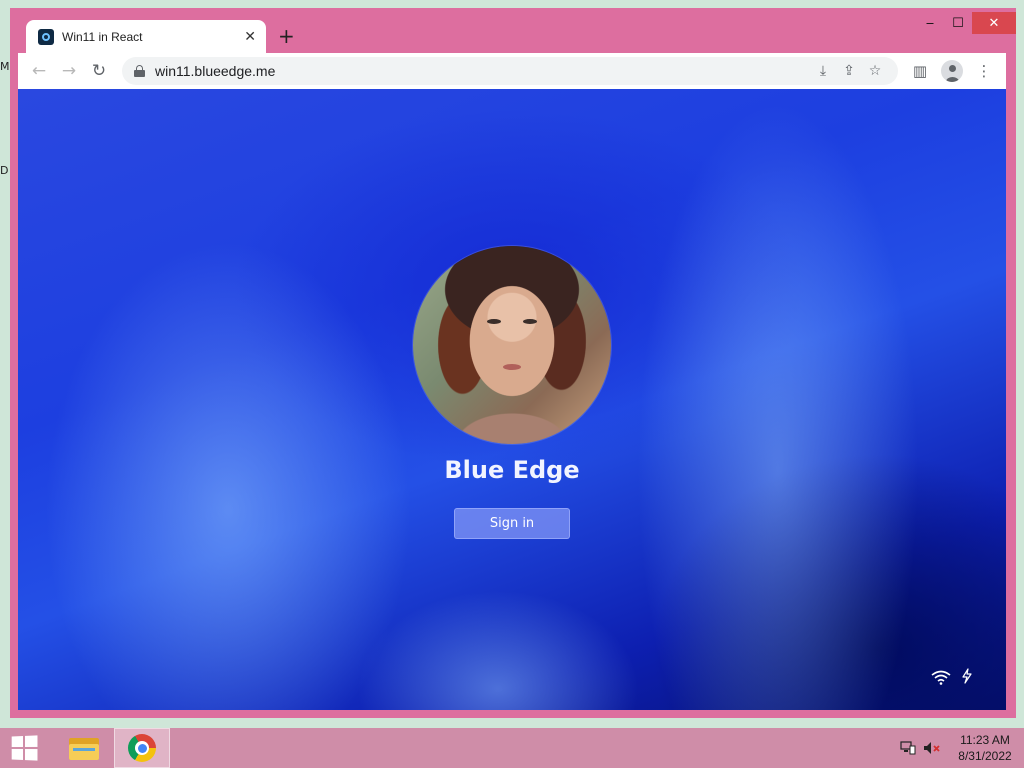 The width and height of the screenshot is (1024, 768). What do you see at coordinates (920, 71) in the screenshot?
I see `side-panel-icon: ▥` at bounding box center [920, 71].